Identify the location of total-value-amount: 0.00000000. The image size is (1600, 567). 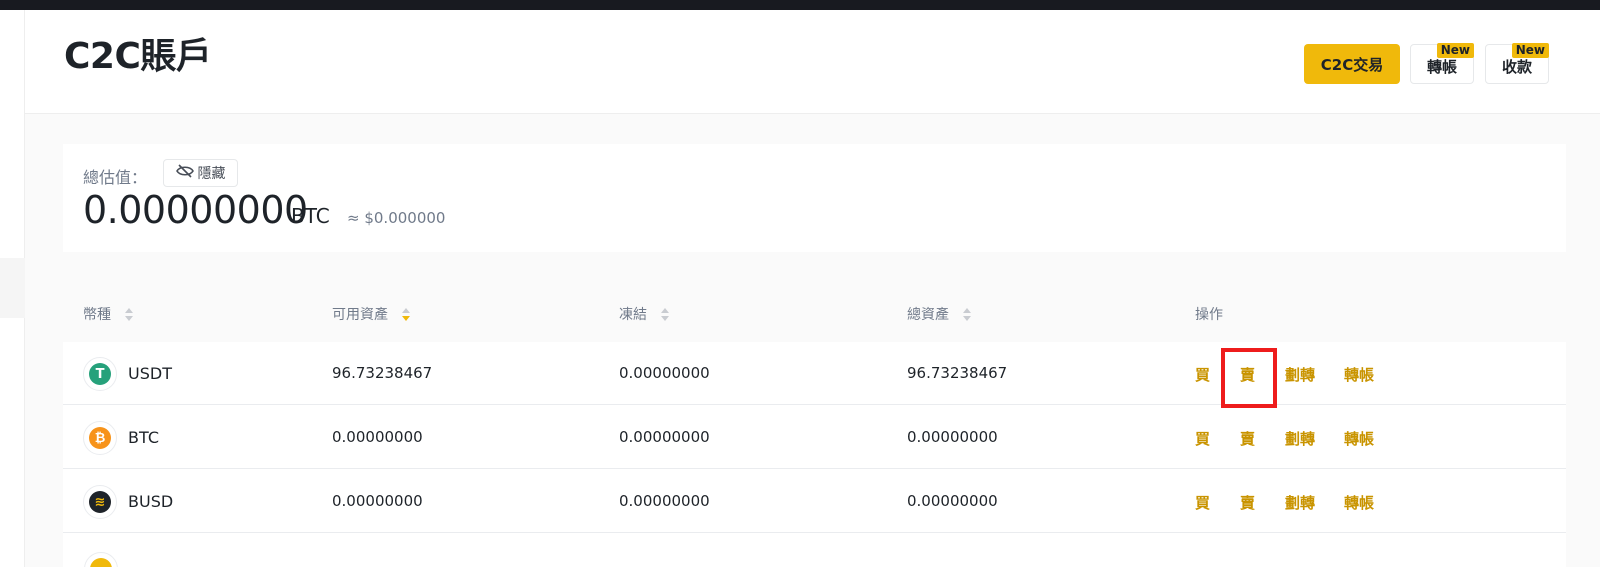
(195, 210).